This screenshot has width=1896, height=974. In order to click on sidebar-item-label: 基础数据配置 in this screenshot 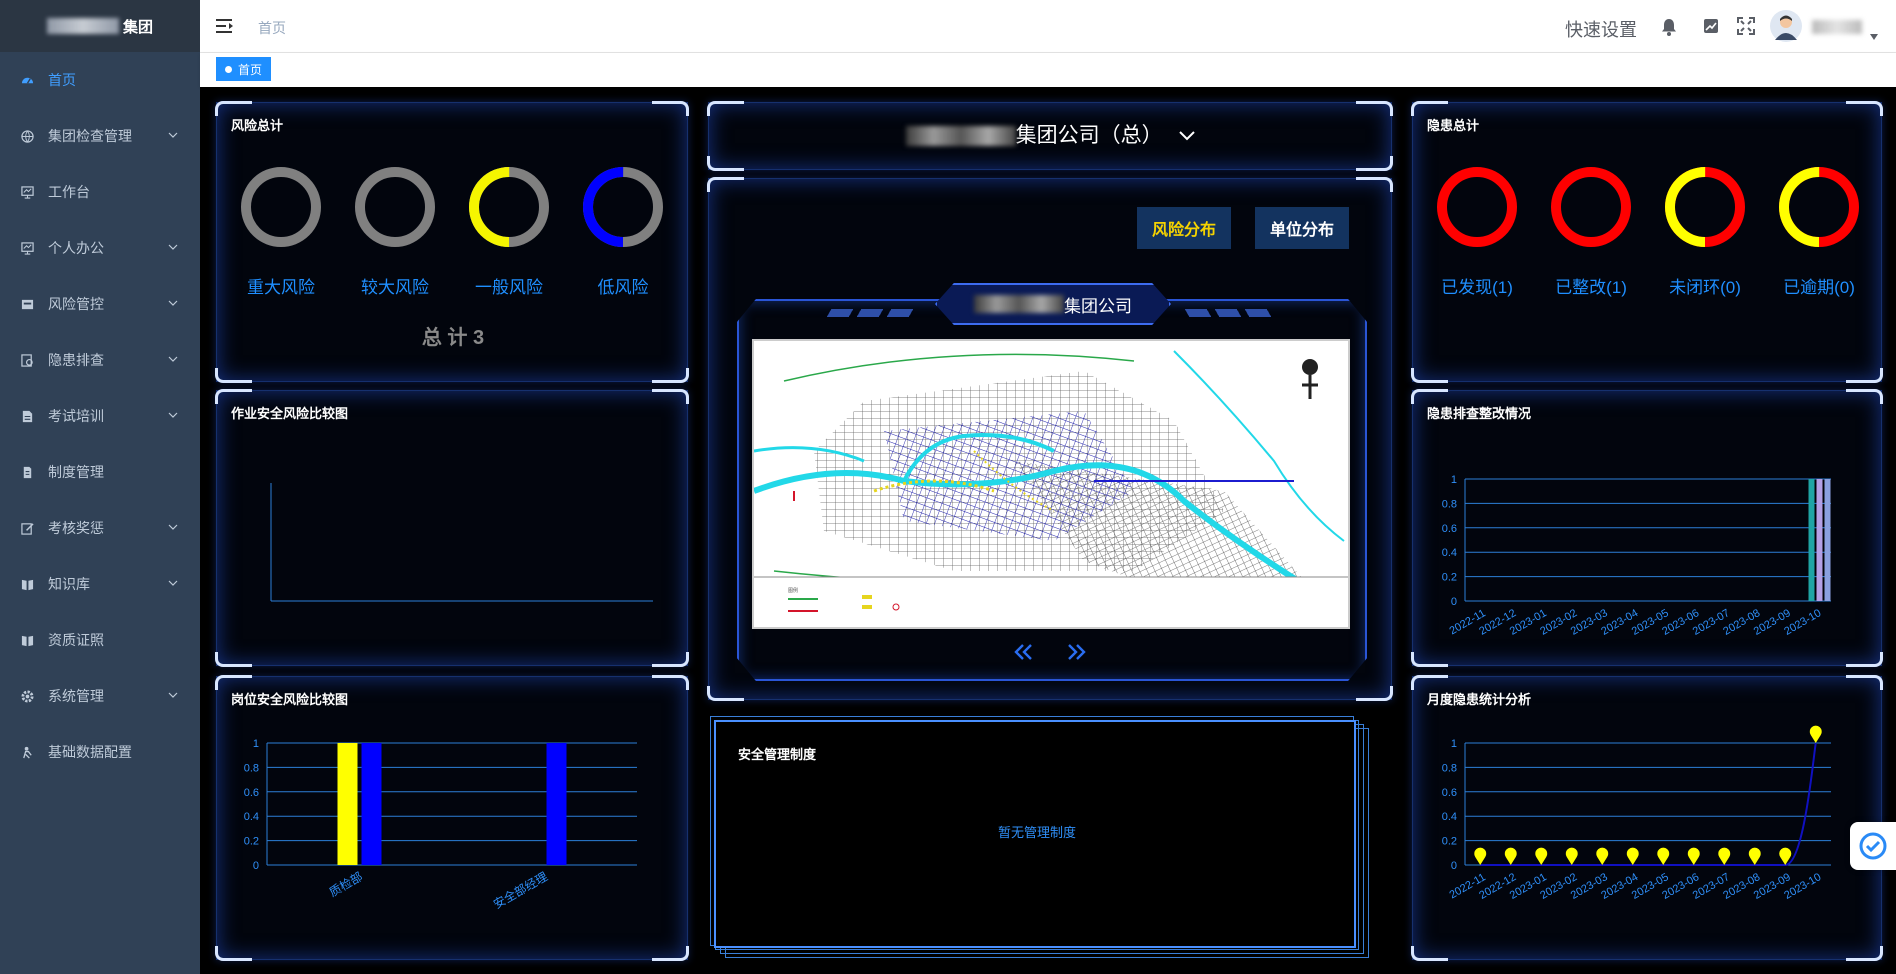, I will do `click(90, 752)`.